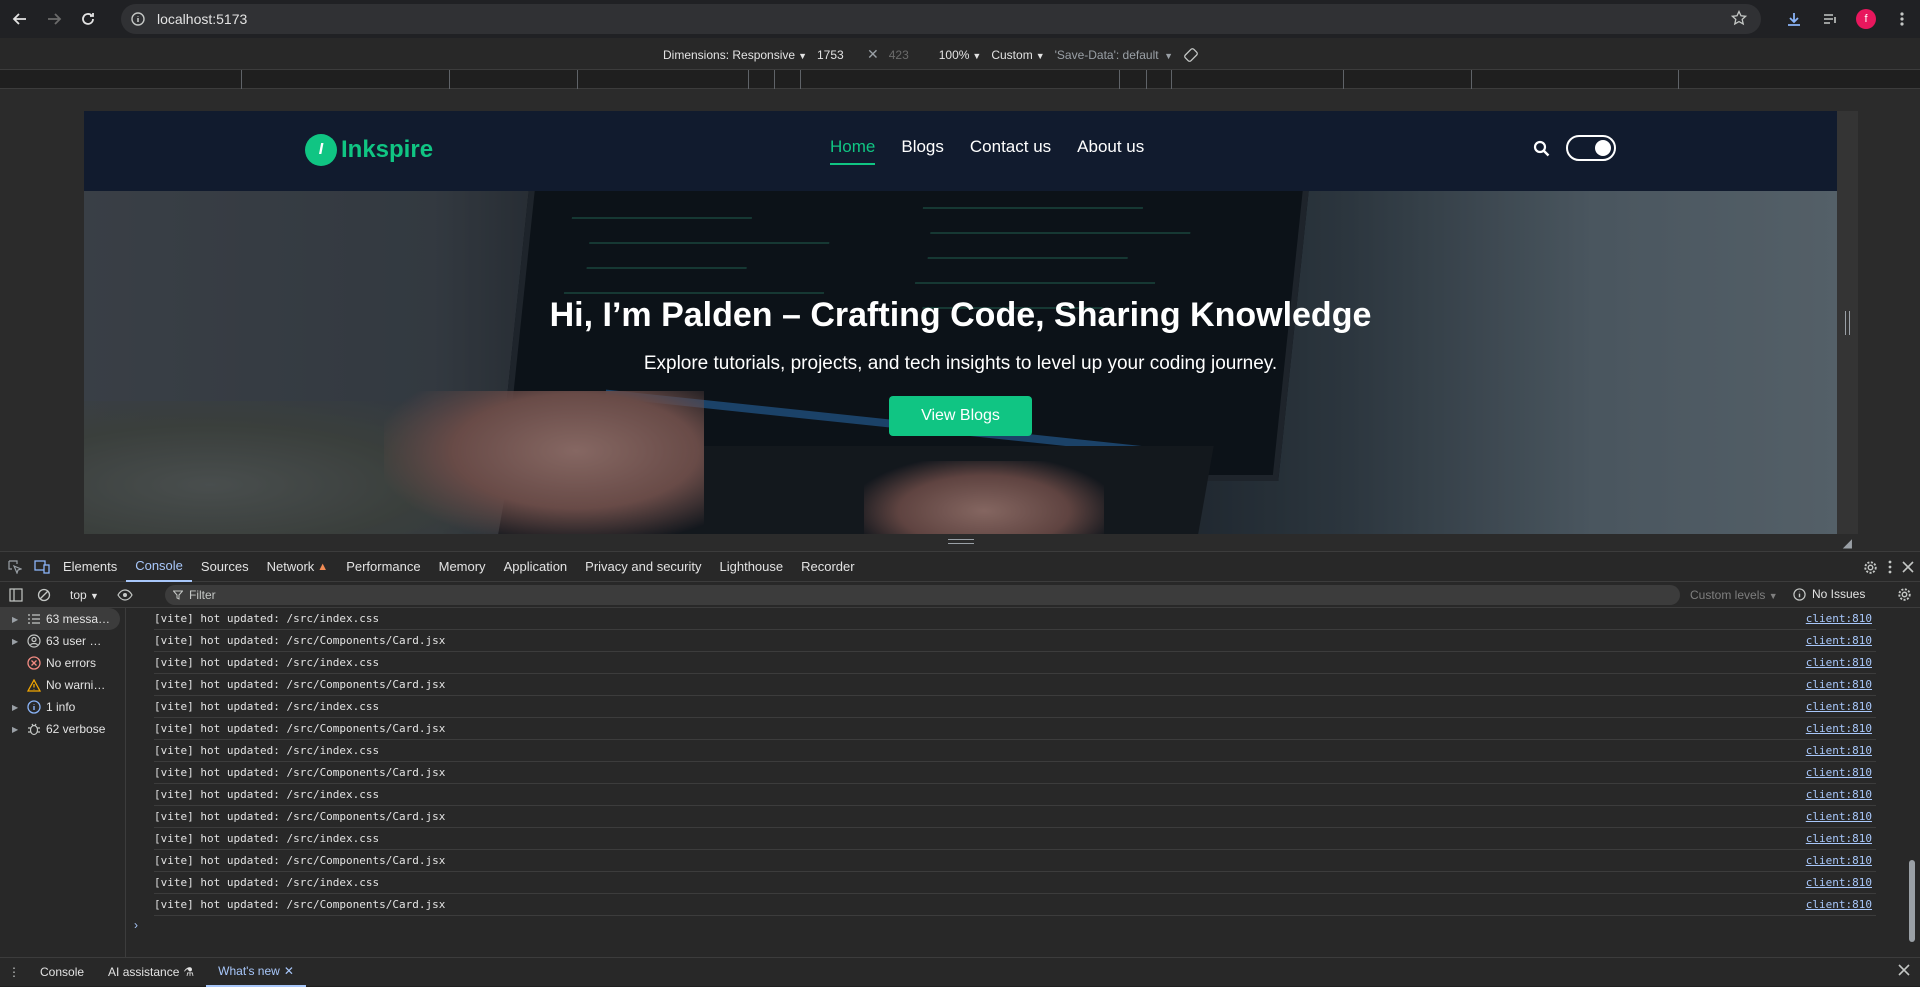 This screenshot has width=1920, height=987. Describe the element at coordinates (34, 729) in the screenshot. I see `bug-icon` at that location.